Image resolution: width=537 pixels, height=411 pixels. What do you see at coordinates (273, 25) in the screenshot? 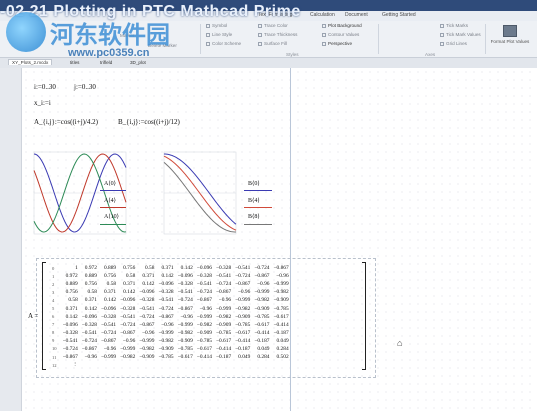
I see `trace-color-option: Trace Color` at bounding box center [273, 25].